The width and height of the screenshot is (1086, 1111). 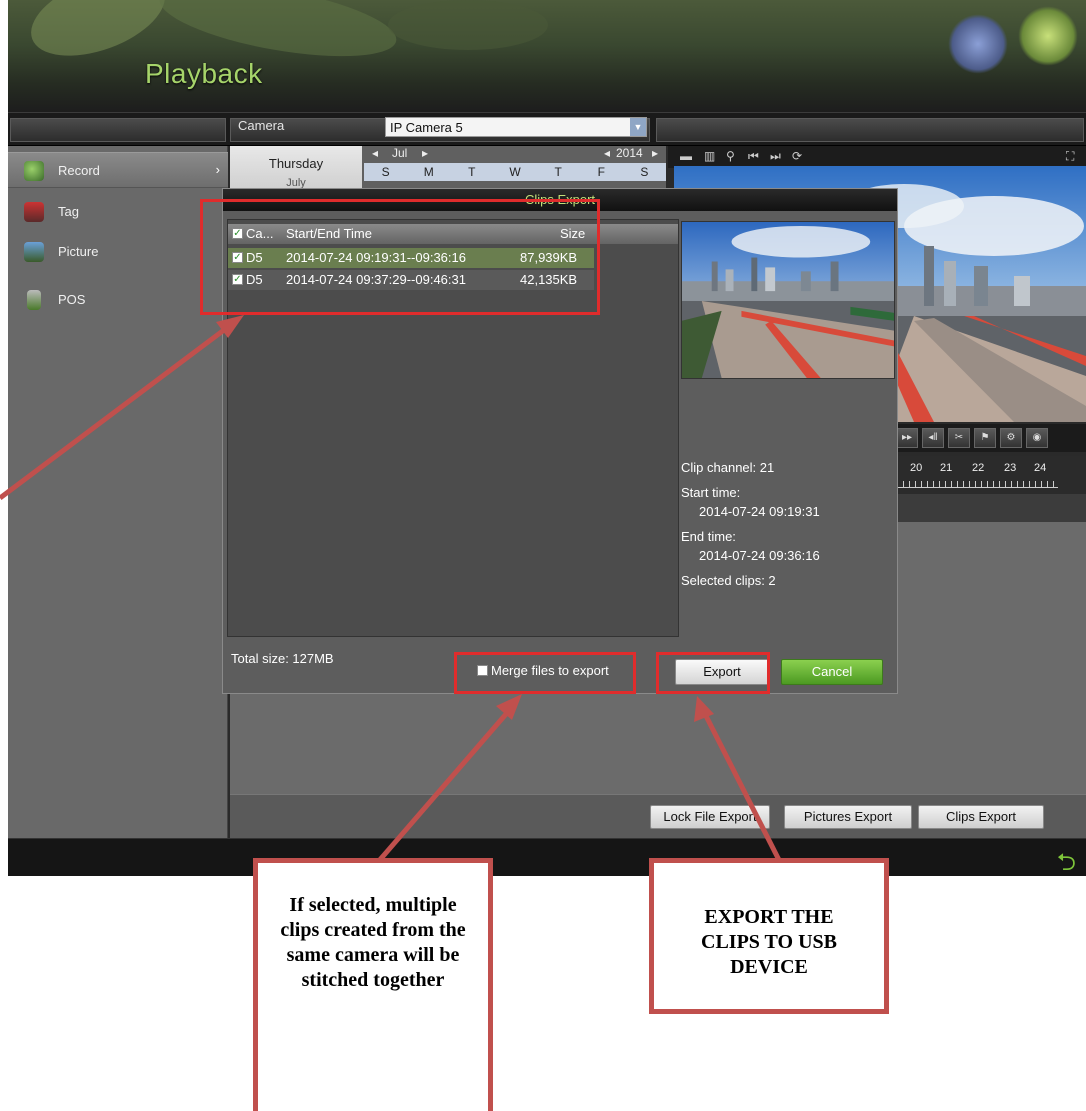 What do you see at coordinates (425, 153) in the screenshot?
I see `next-month-icon: ▸` at bounding box center [425, 153].